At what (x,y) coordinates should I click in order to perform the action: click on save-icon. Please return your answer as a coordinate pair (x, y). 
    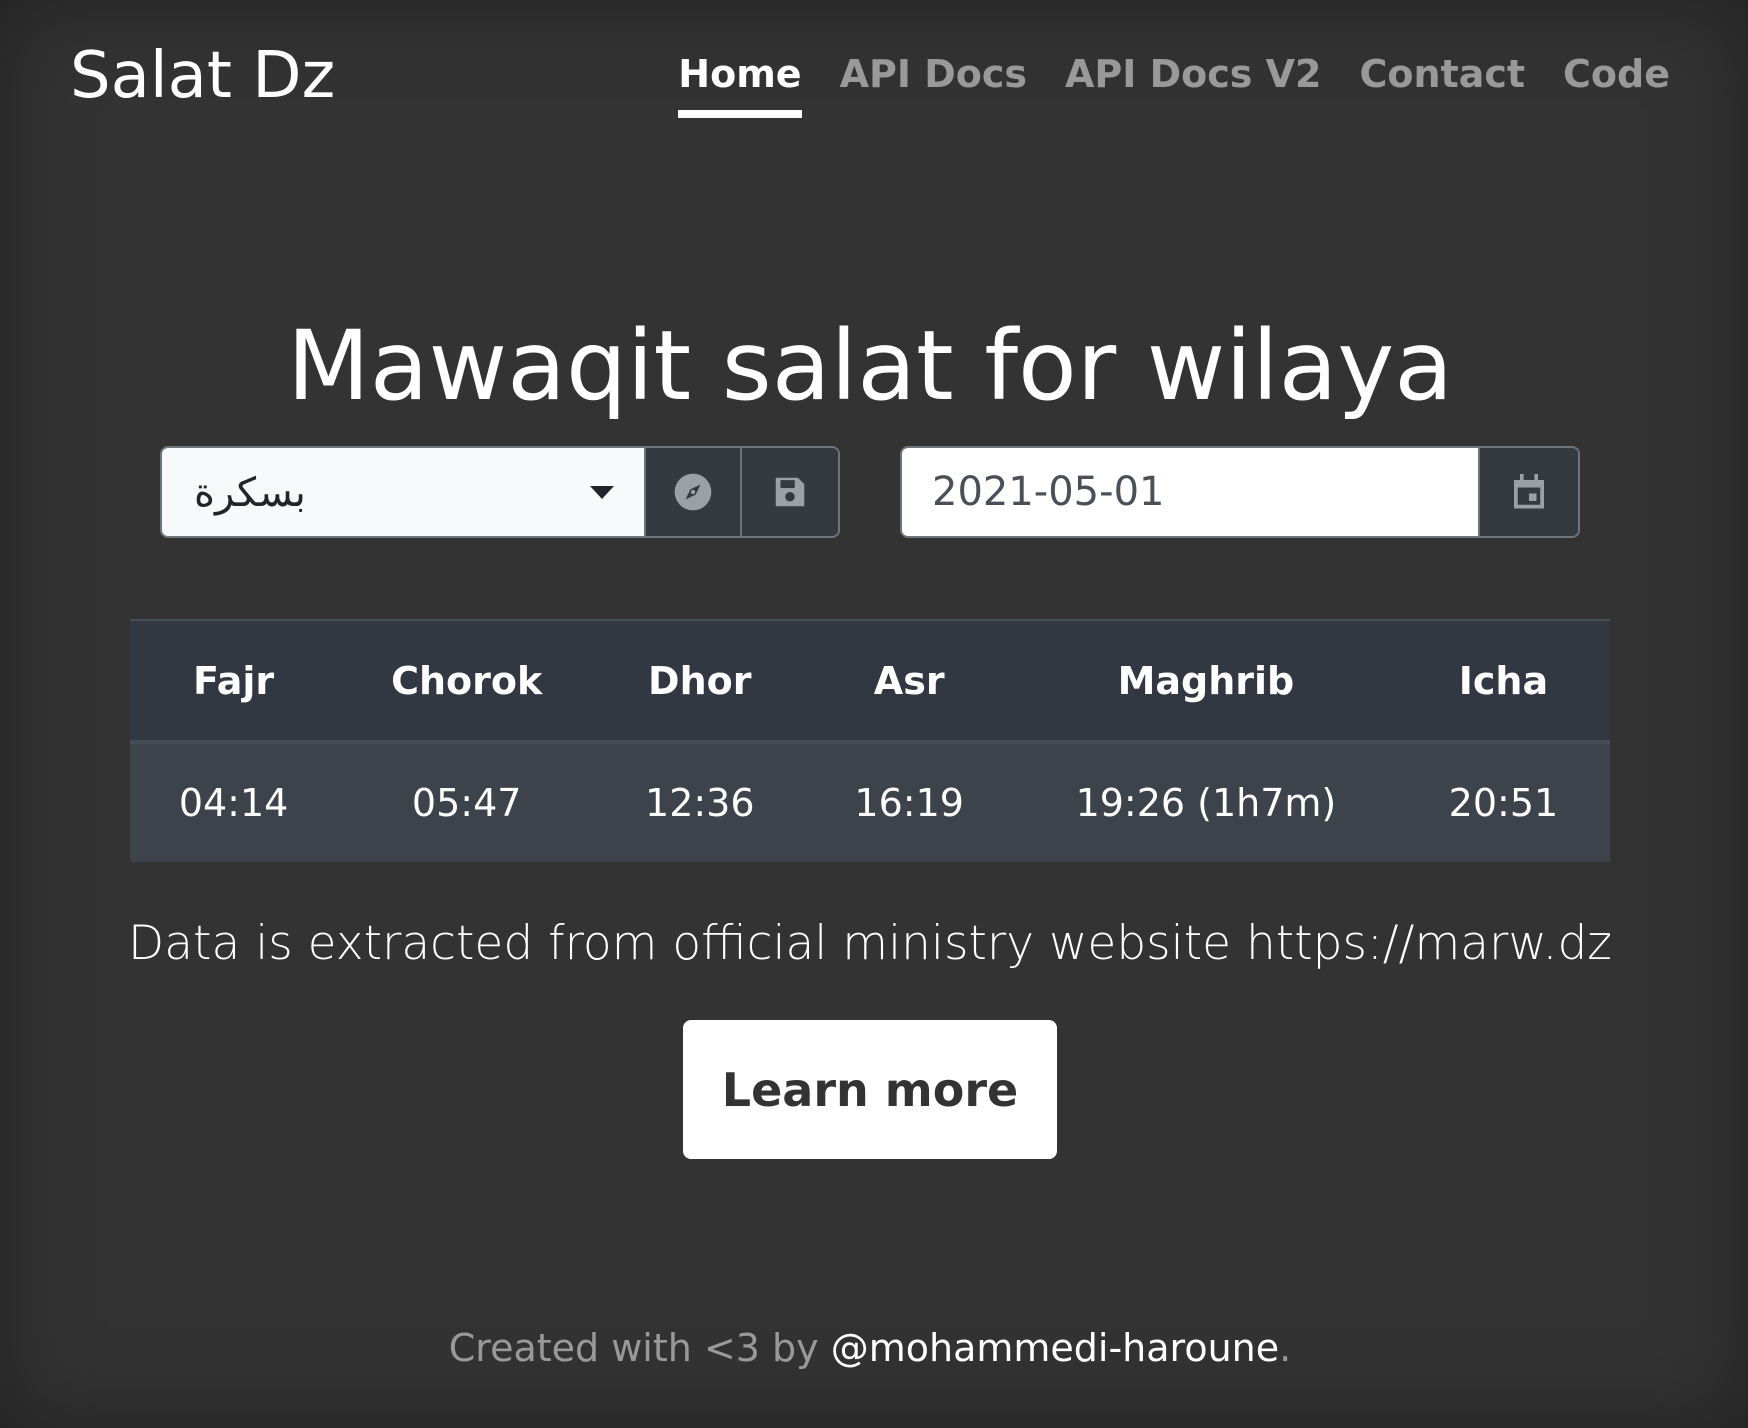
    Looking at the image, I should click on (790, 492).